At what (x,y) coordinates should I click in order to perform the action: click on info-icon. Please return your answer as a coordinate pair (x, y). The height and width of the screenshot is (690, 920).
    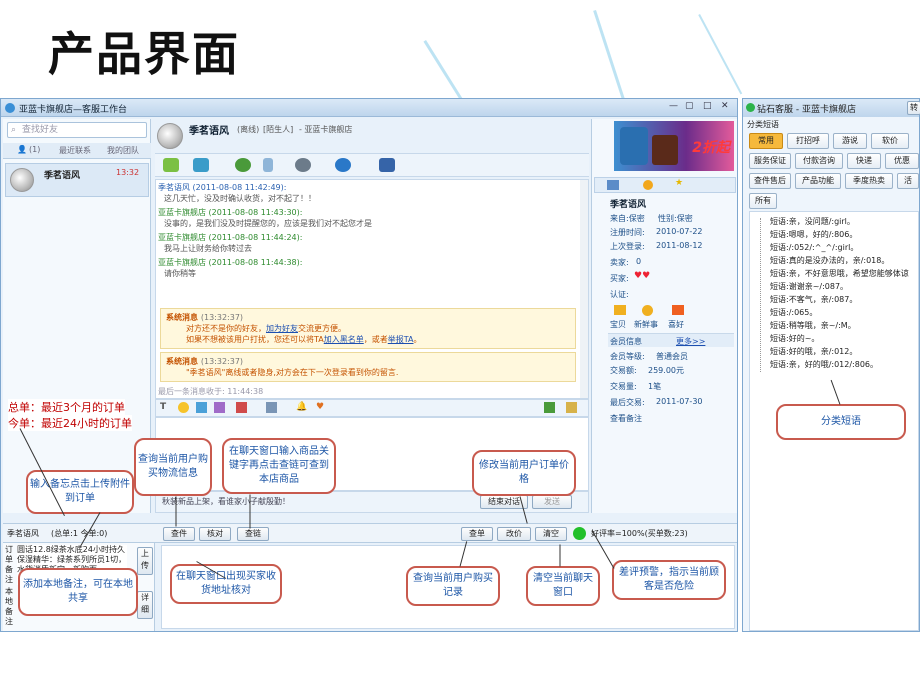
    Looking at the image, I should click on (647, 310).